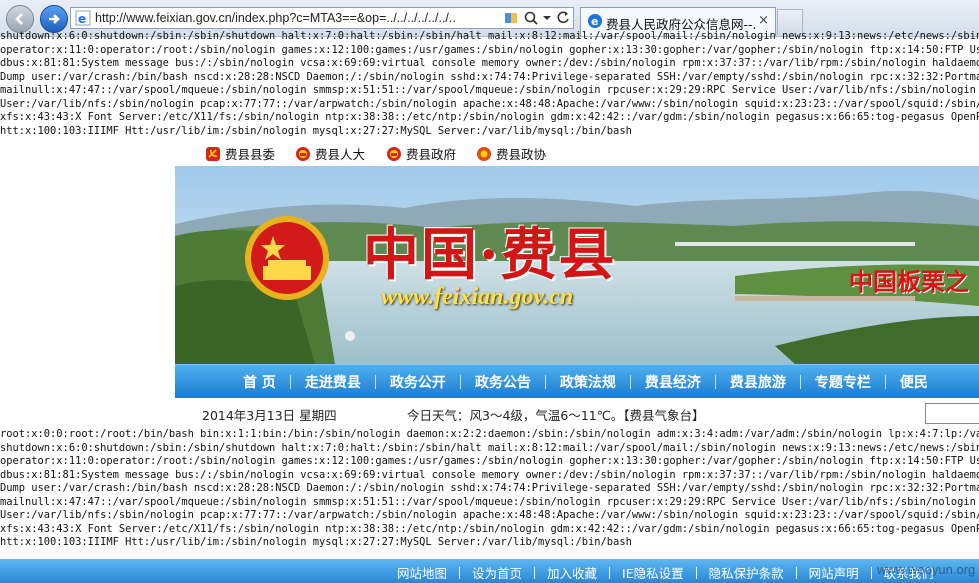 Image resolution: width=979 pixels, height=583 pixels. I want to click on nav-item-notices: 政务公告, so click(517, 382).